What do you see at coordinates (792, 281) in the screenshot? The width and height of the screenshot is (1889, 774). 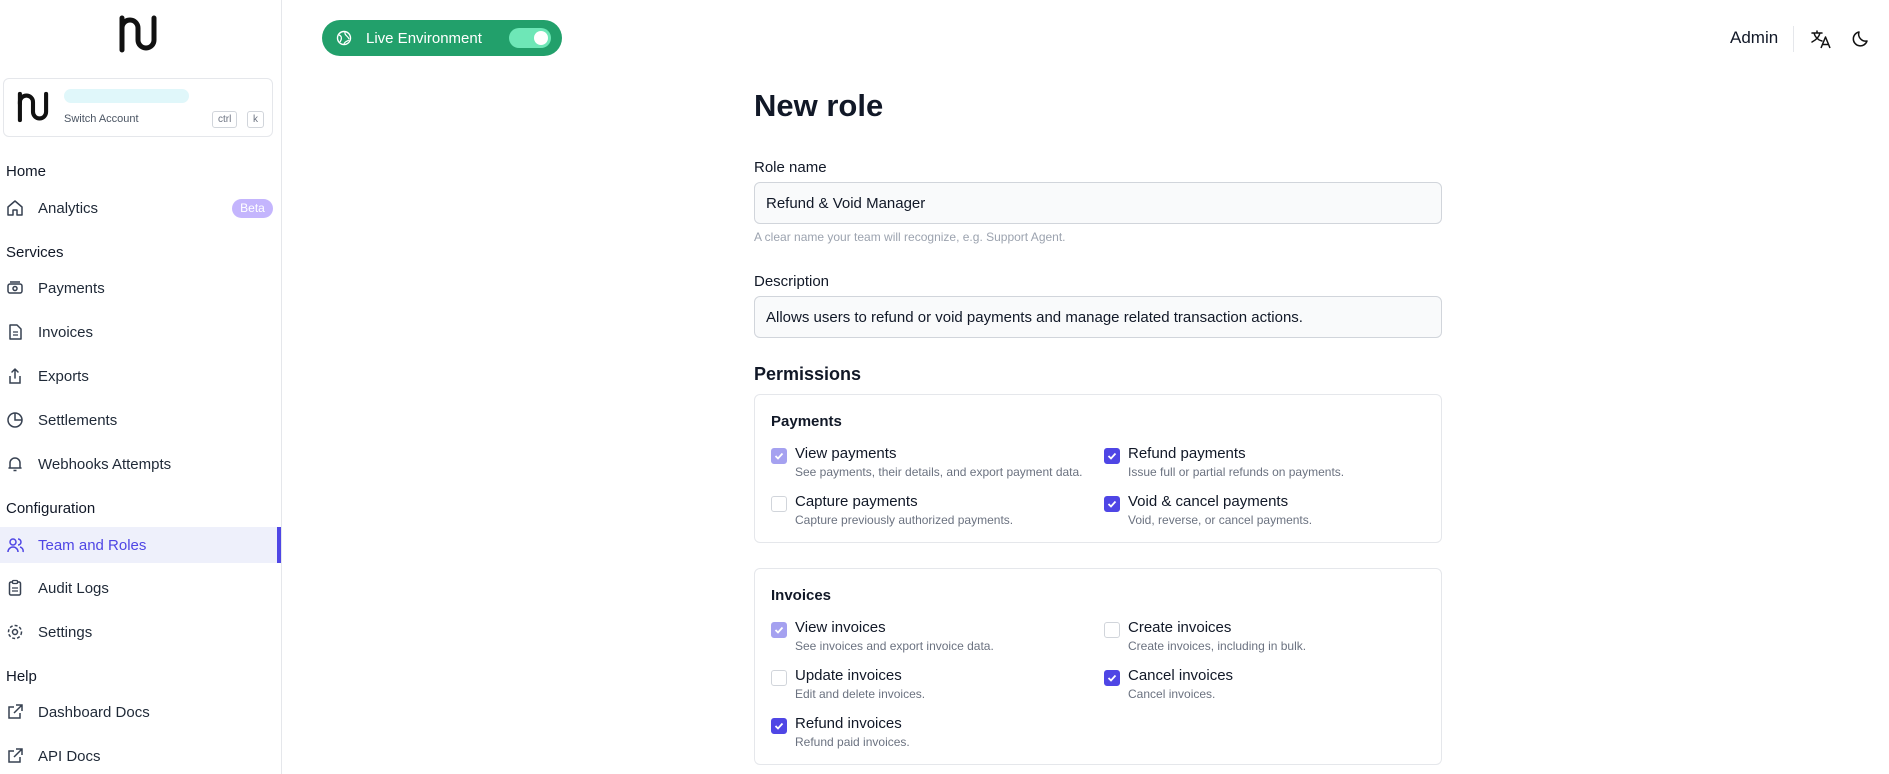 I see `description-label: Description` at bounding box center [792, 281].